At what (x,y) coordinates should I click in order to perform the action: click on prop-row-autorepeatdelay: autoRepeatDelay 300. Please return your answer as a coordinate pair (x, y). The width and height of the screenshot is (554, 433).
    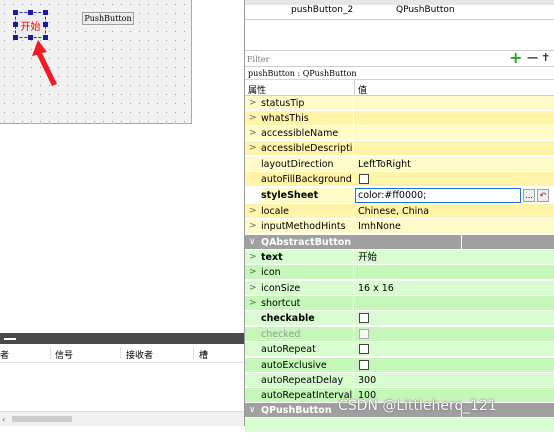
    Looking at the image, I should click on (399, 380).